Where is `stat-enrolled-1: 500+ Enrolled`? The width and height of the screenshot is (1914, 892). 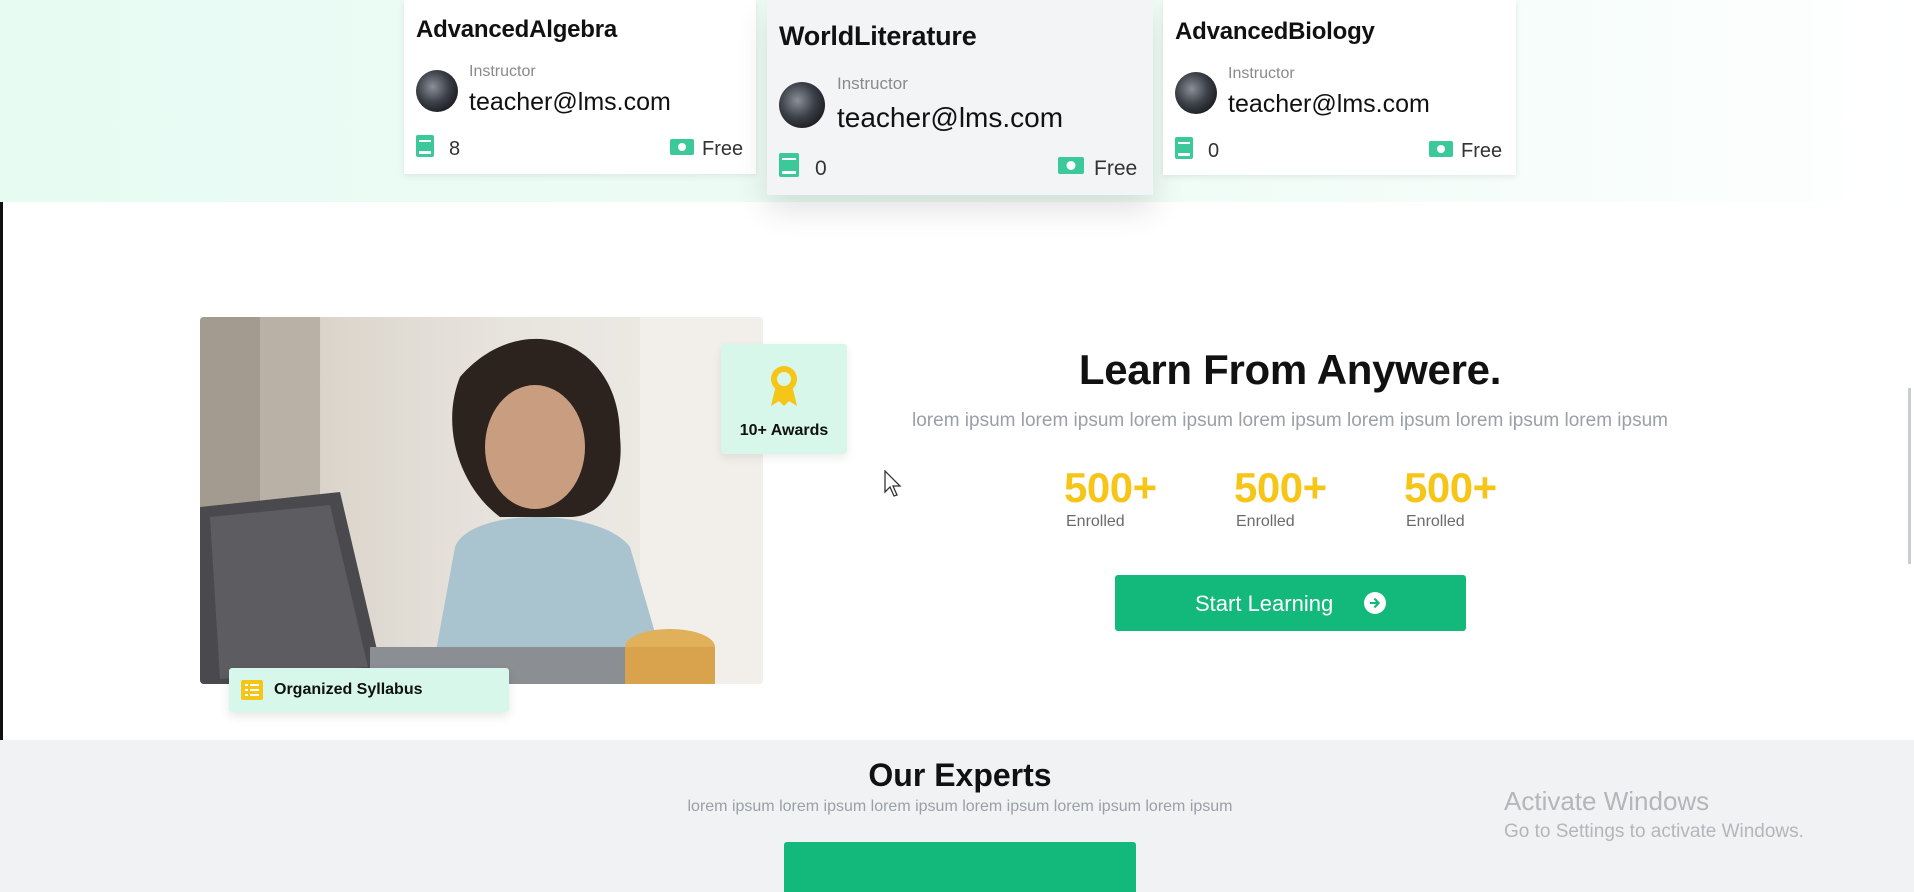 stat-enrolled-1: 500+ Enrolled is located at coordinates (1110, 498).